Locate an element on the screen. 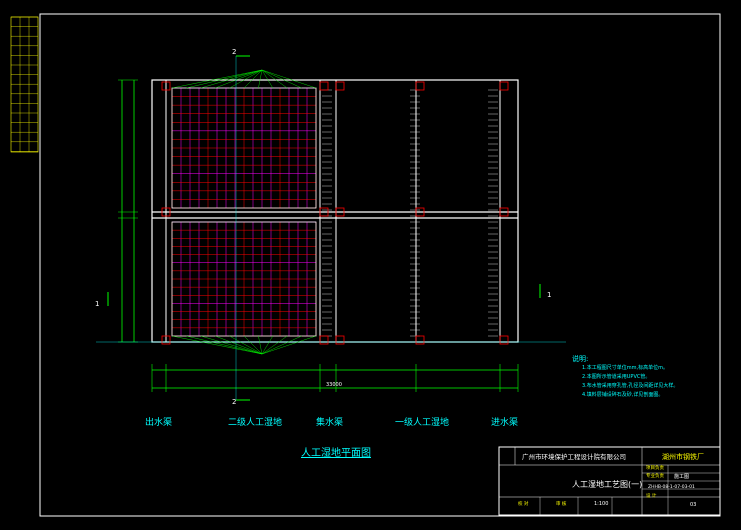 Image resolution: width=741 pixels, height=530 pixels. total-width-dim: 33000 is located at coordinates (334, 385).